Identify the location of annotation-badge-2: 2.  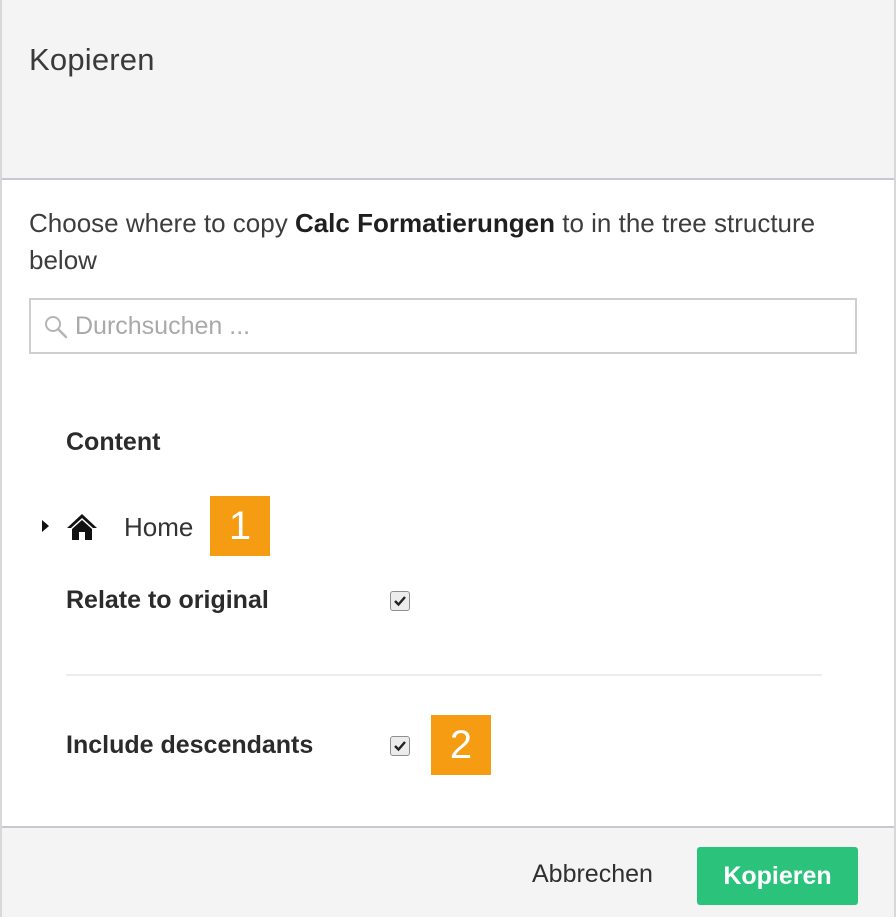
(461, 745).